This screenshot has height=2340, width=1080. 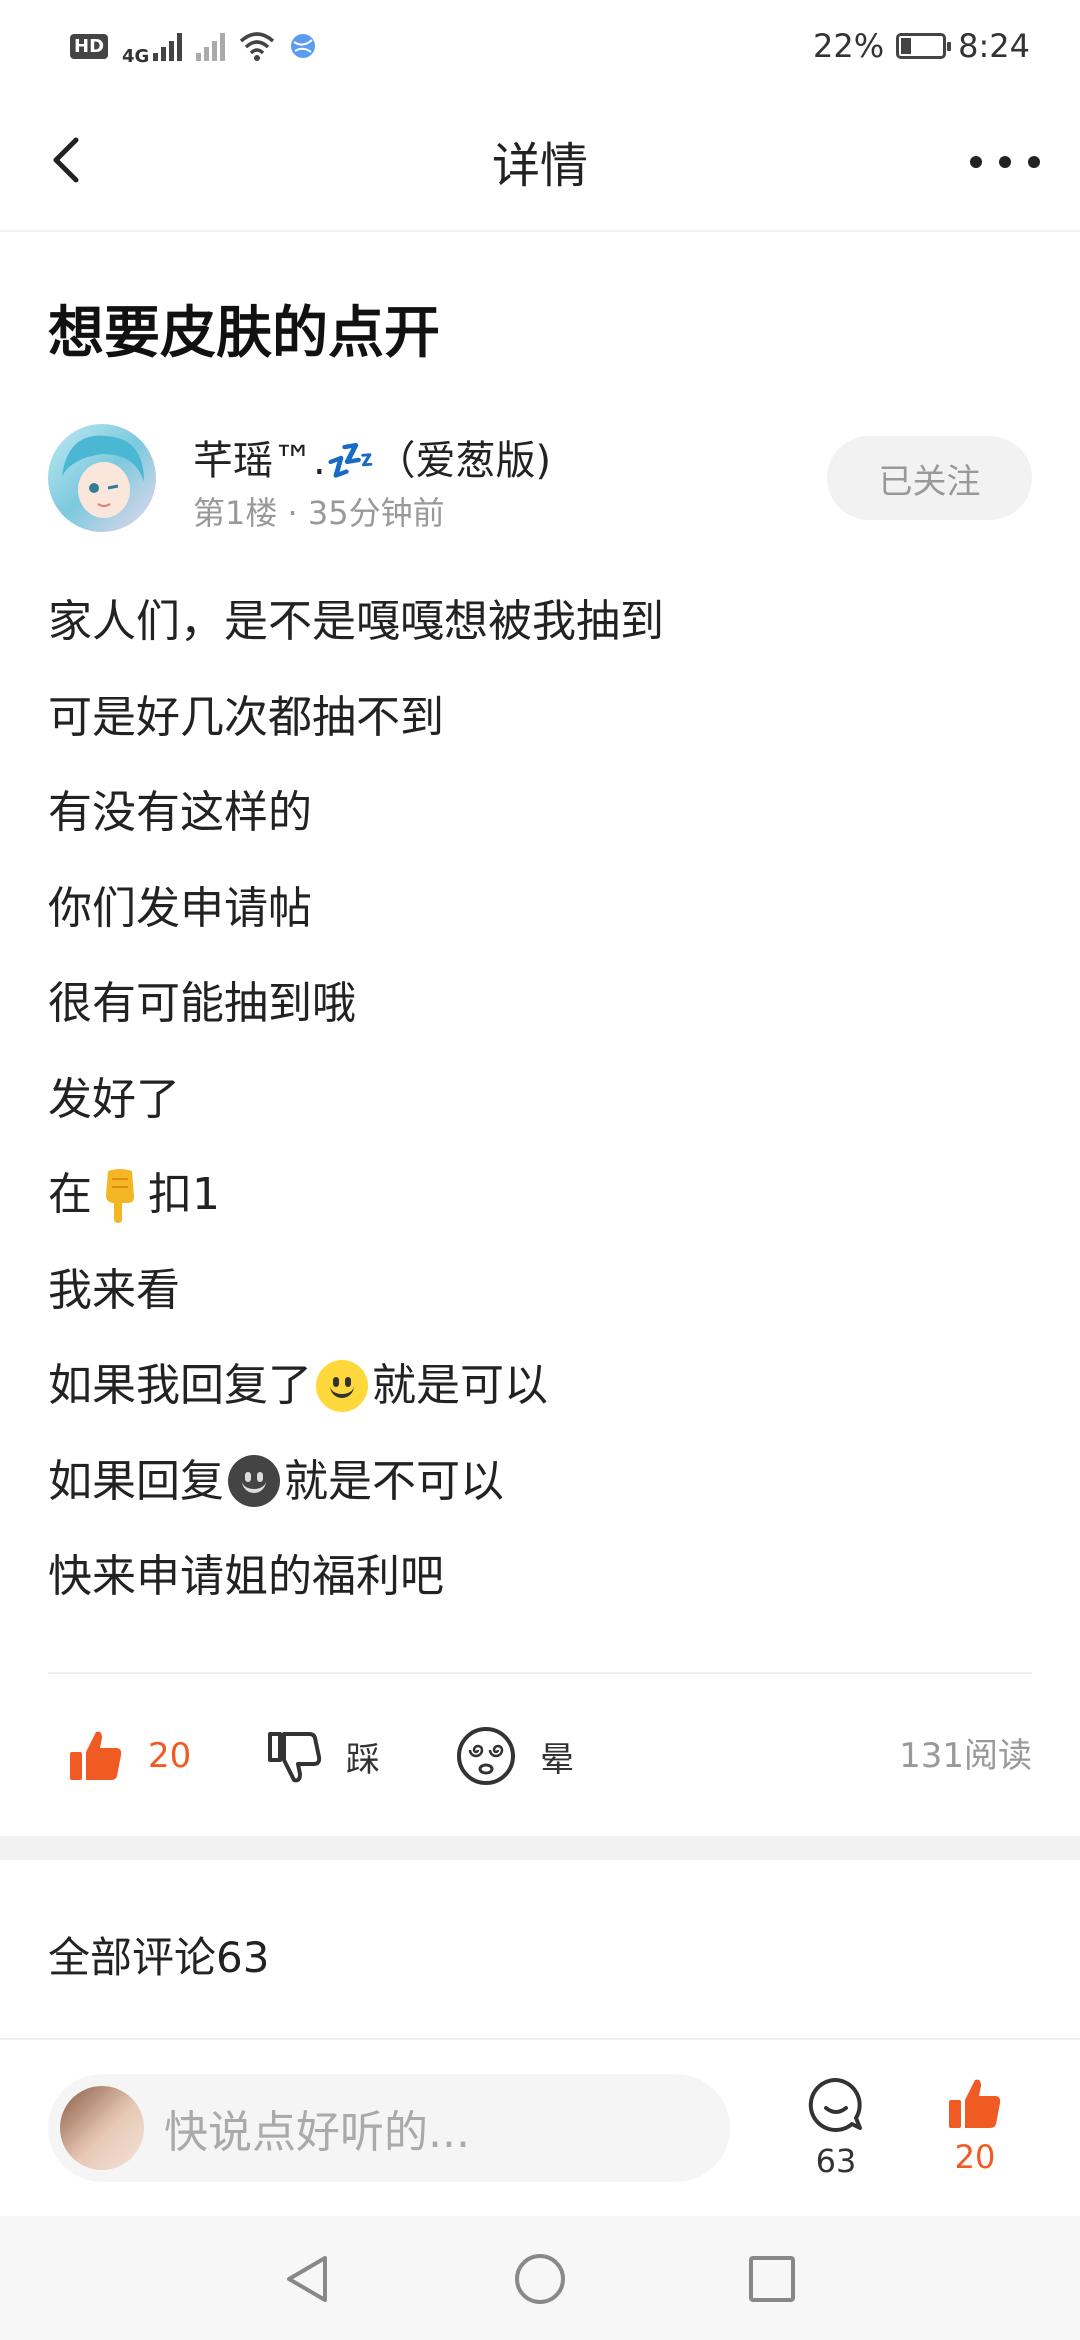 What do you see at coordinates (114, 1099) in the screenshot?
I see `post-line: 发好了` at bounding box center [114, 1099].